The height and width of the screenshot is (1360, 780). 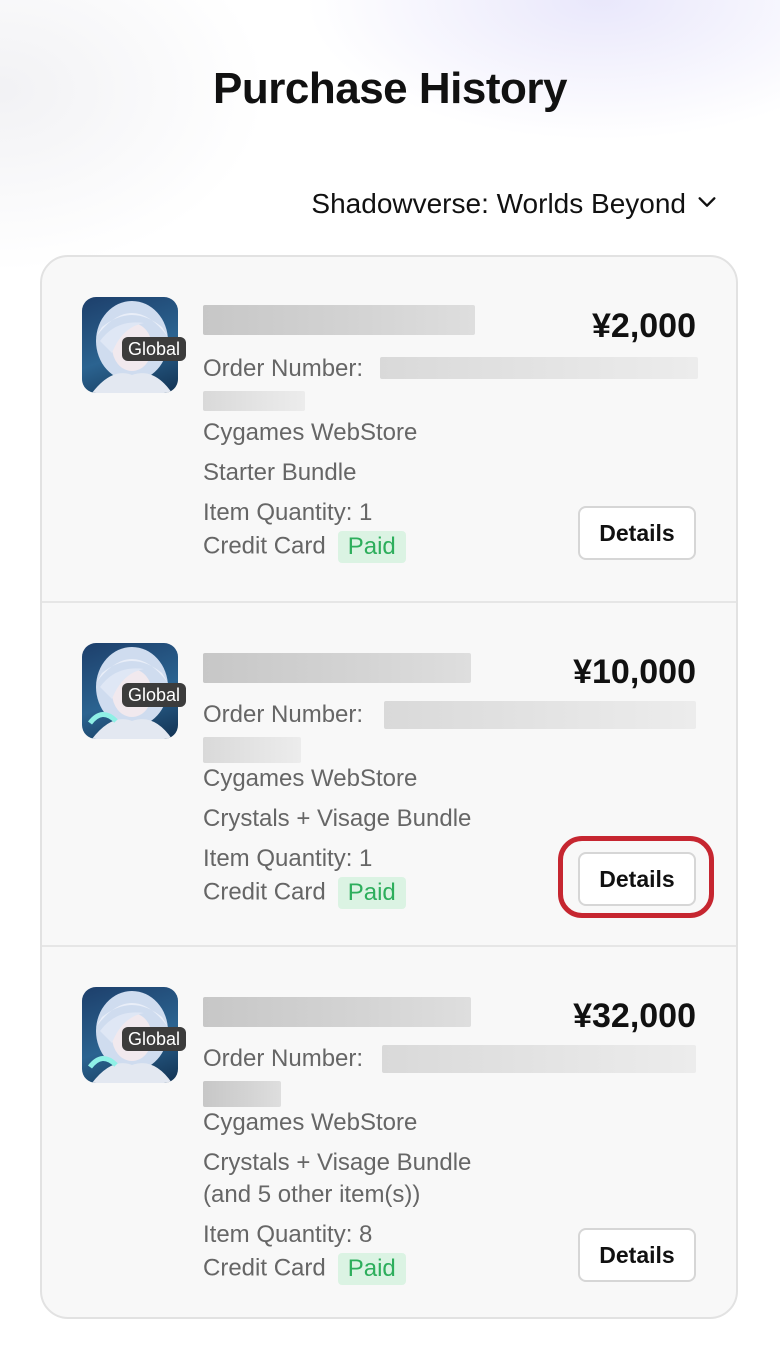 What do you see at coordinates (634, 1016) in the screenshot?
I see `order-price: ¥32,000` at bounding box center [634, 1016].